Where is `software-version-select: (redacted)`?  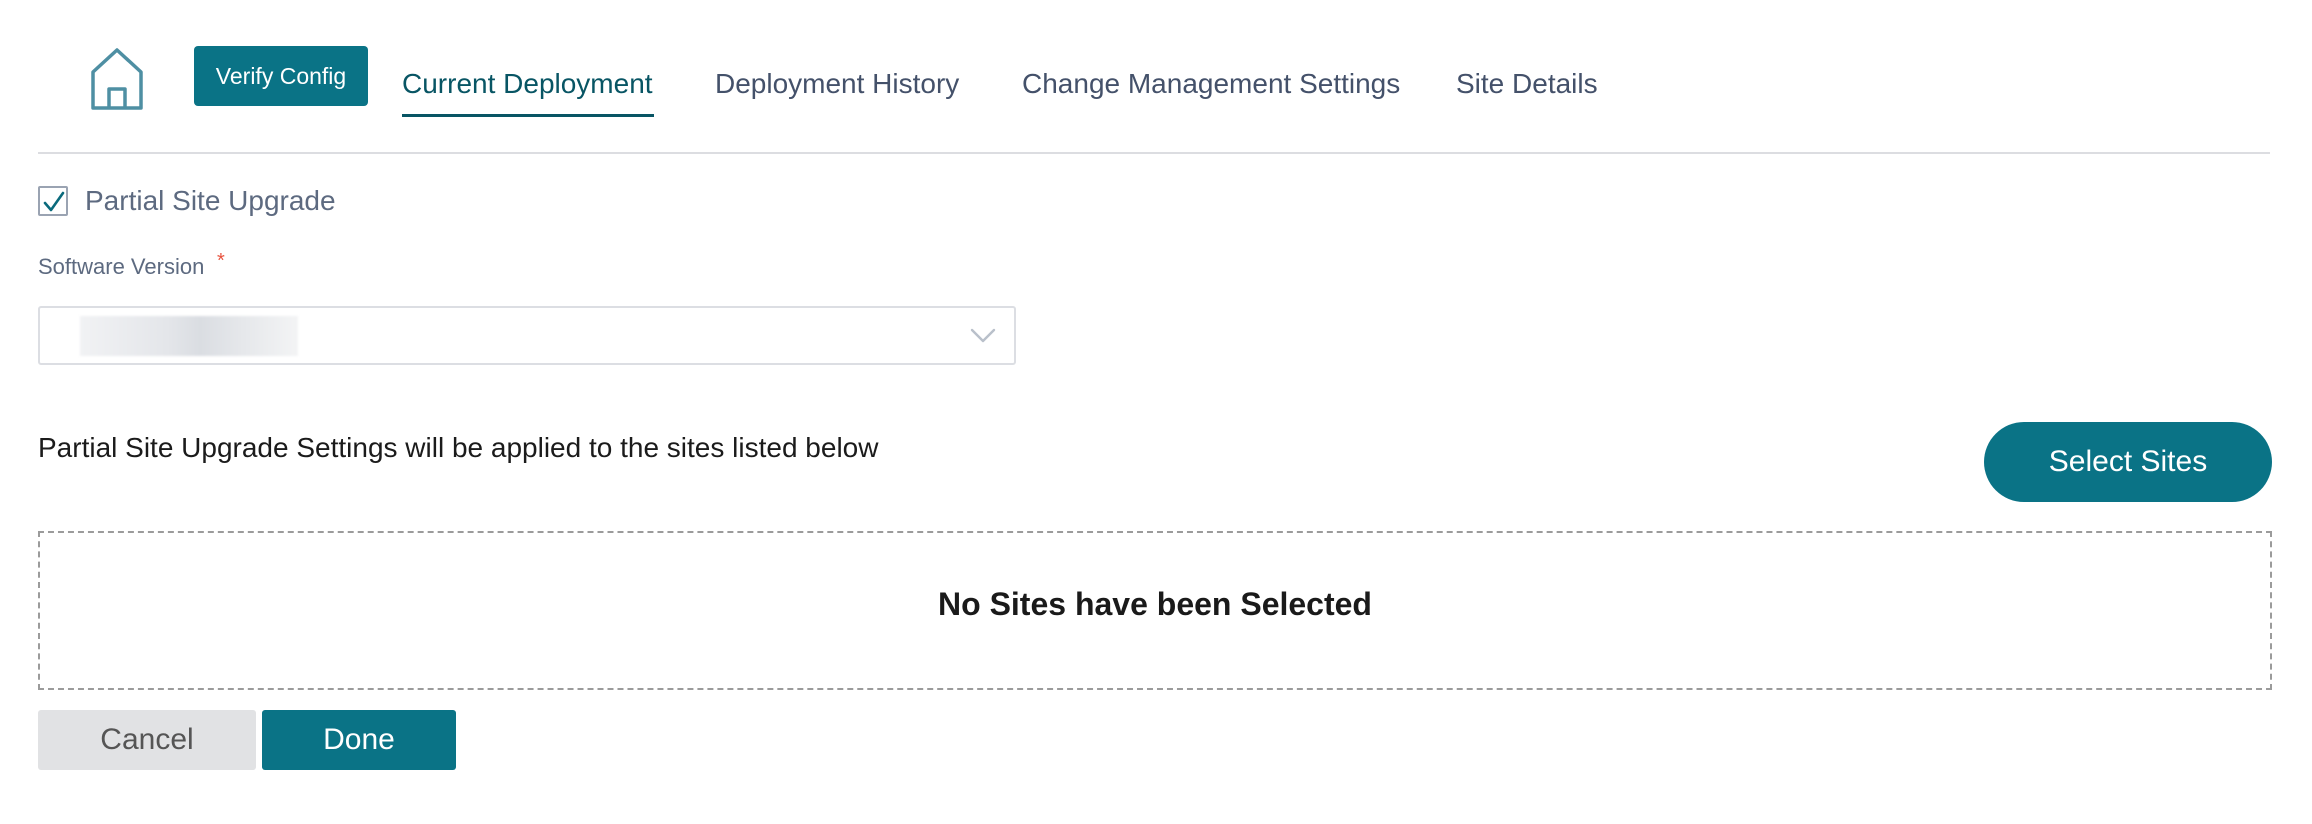
software-version-select: (redacted) is located at coordinates (527, 335).